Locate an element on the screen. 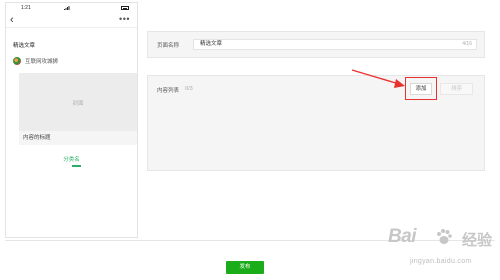 Image resolution: width=500 pixels, height=280 pixels. publish-button: 发布 is located at coordinates (245, 267).